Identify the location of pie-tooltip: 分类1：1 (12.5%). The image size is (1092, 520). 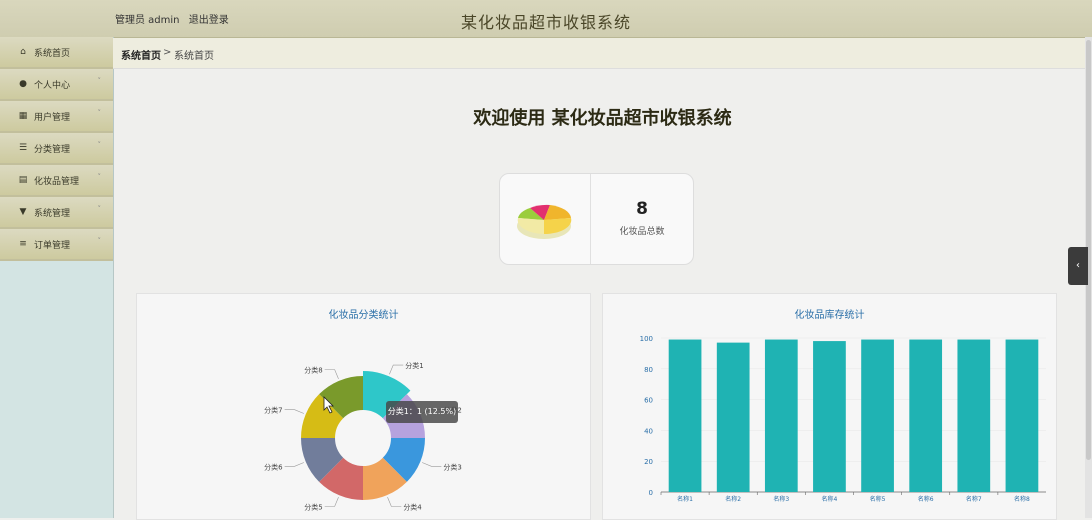
(422, 412).